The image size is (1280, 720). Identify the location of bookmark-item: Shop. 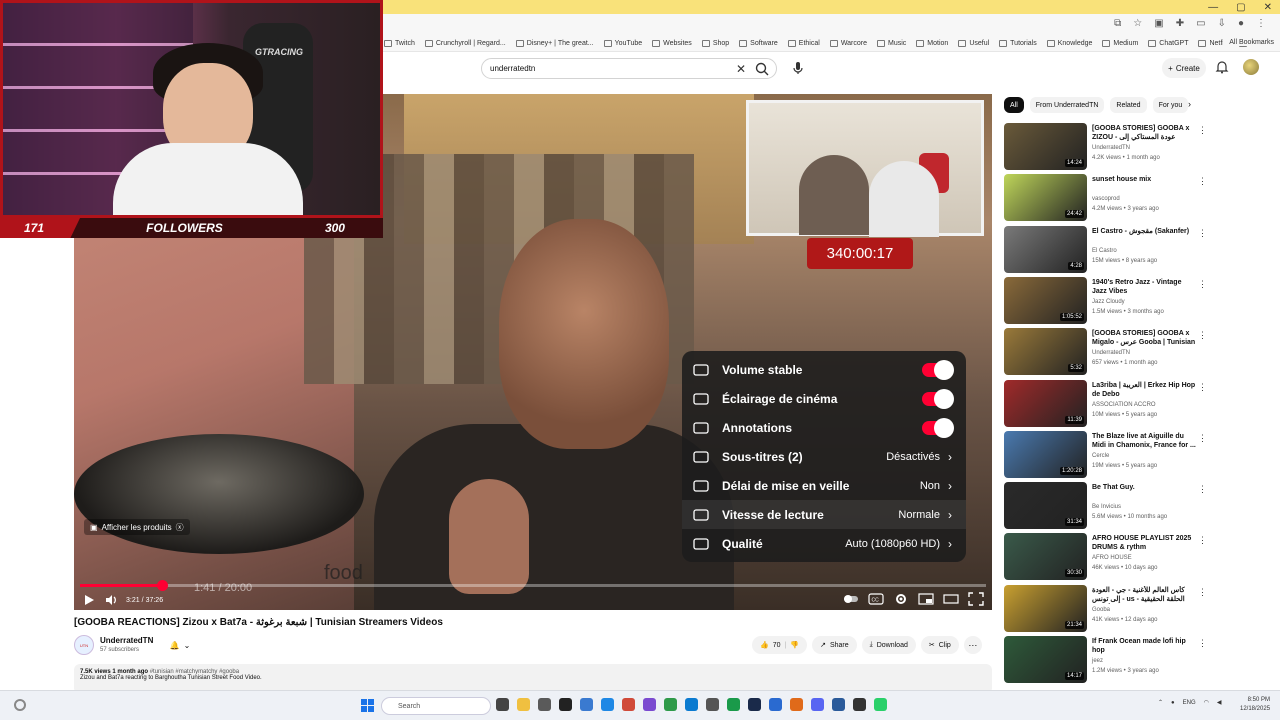
(715, 43).